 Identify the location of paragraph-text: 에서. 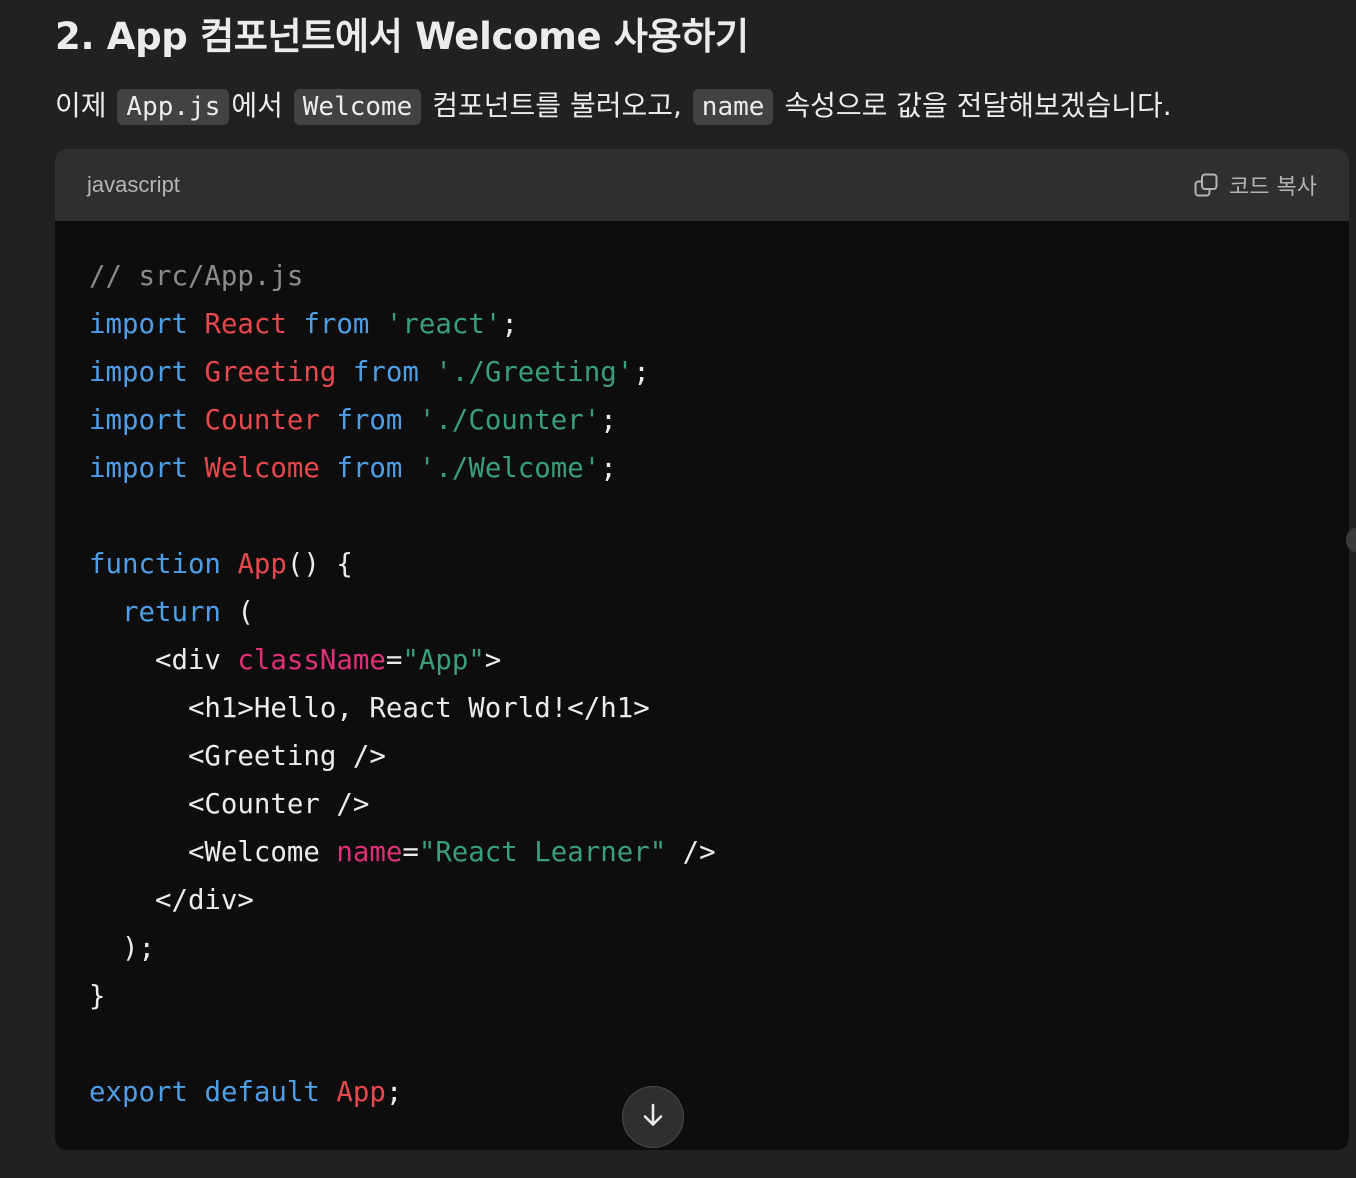
(261, 105).